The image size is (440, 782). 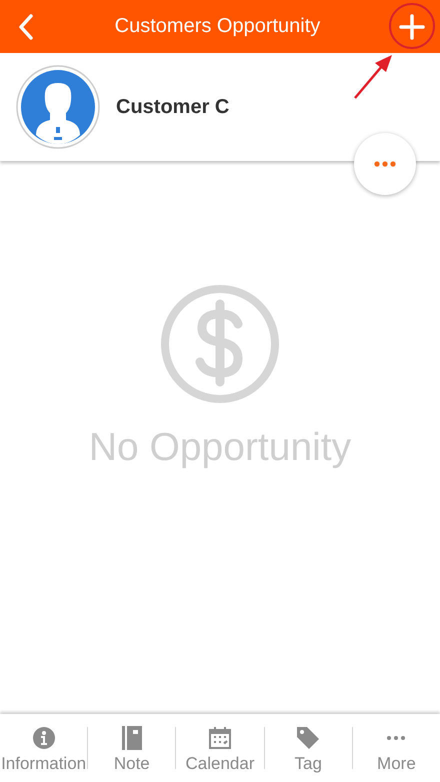 What do you see at coordinates (43, 738) in the screenshot?
I see `info-icon` at bounding box center [43, 738].